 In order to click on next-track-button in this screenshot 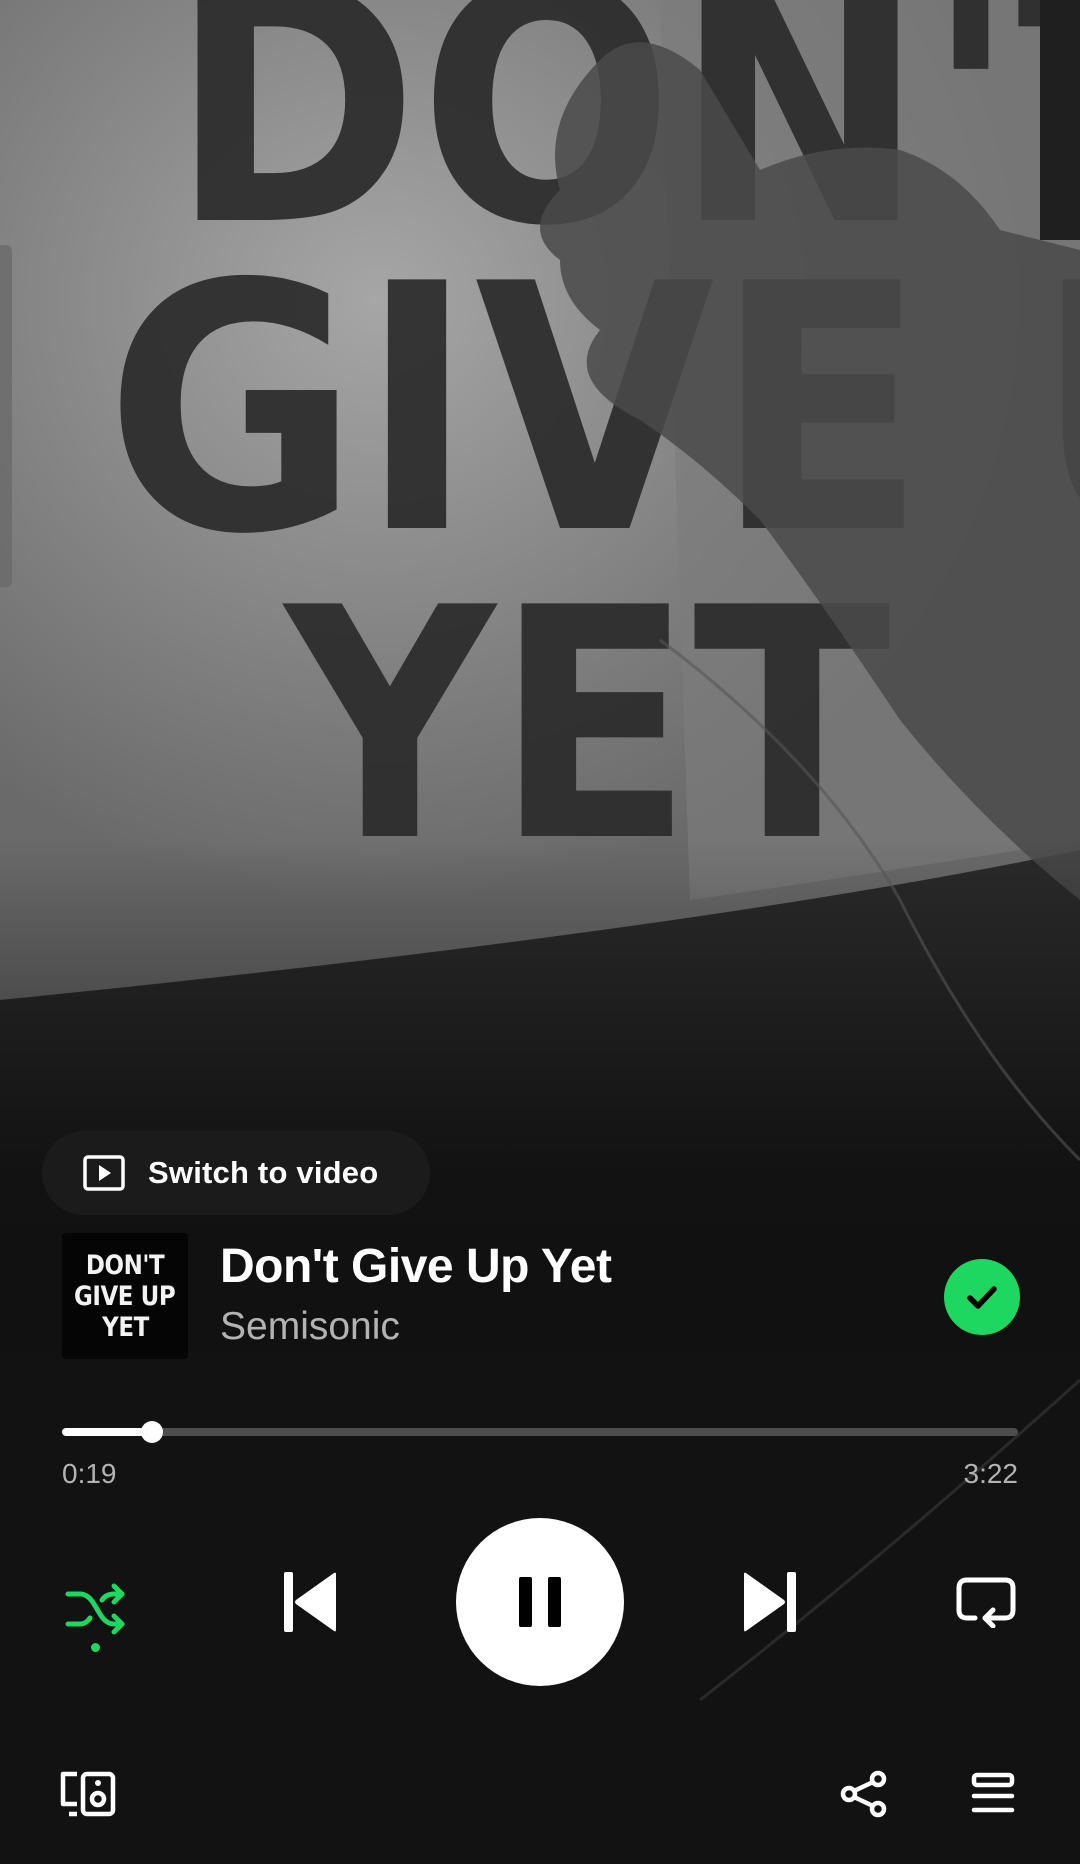, I will do `click(770, 1602)`.